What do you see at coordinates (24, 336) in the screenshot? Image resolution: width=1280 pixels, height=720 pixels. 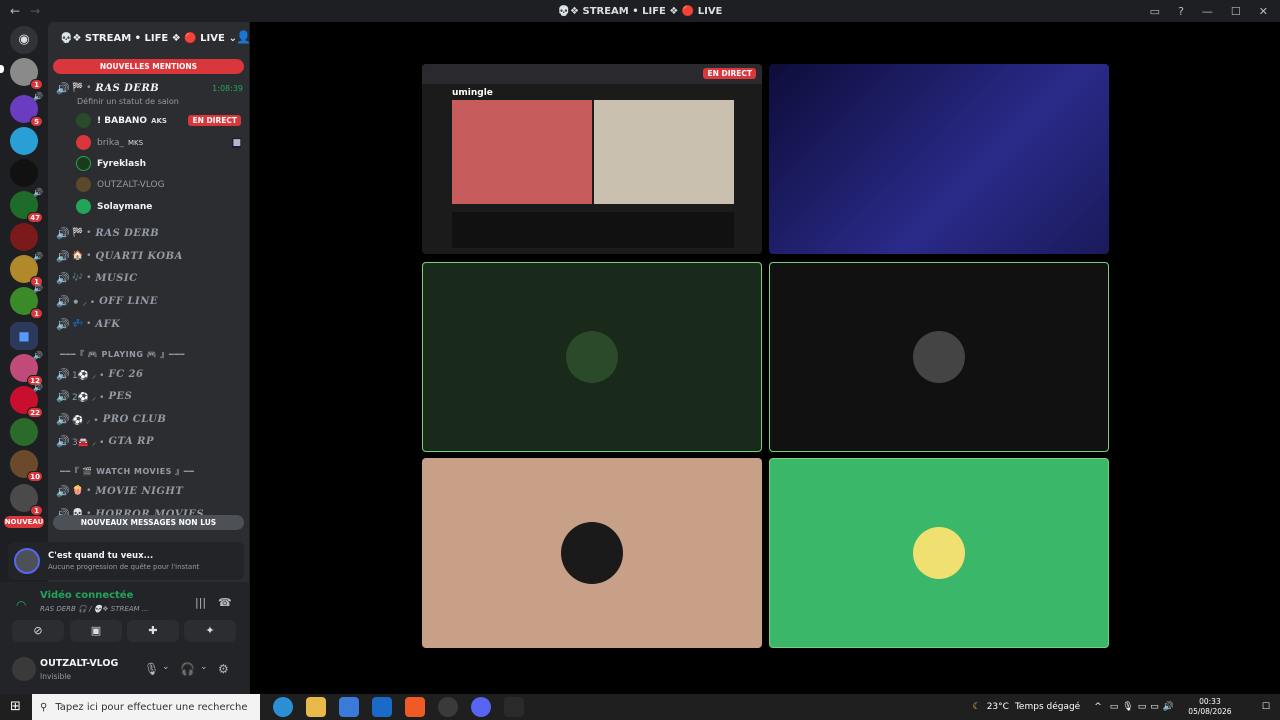 I see `folder-icon: ■` at bounding box center [24, 336].